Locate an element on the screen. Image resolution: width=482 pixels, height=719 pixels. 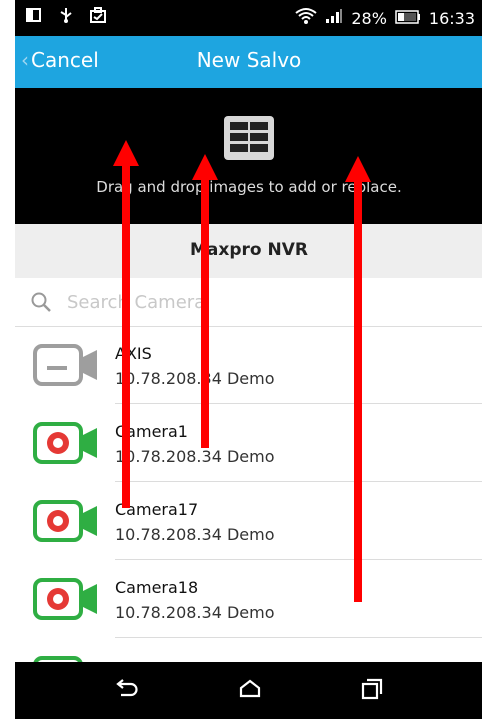
nvr-header: Maxpro NVR is located at coordinates (248, 251).